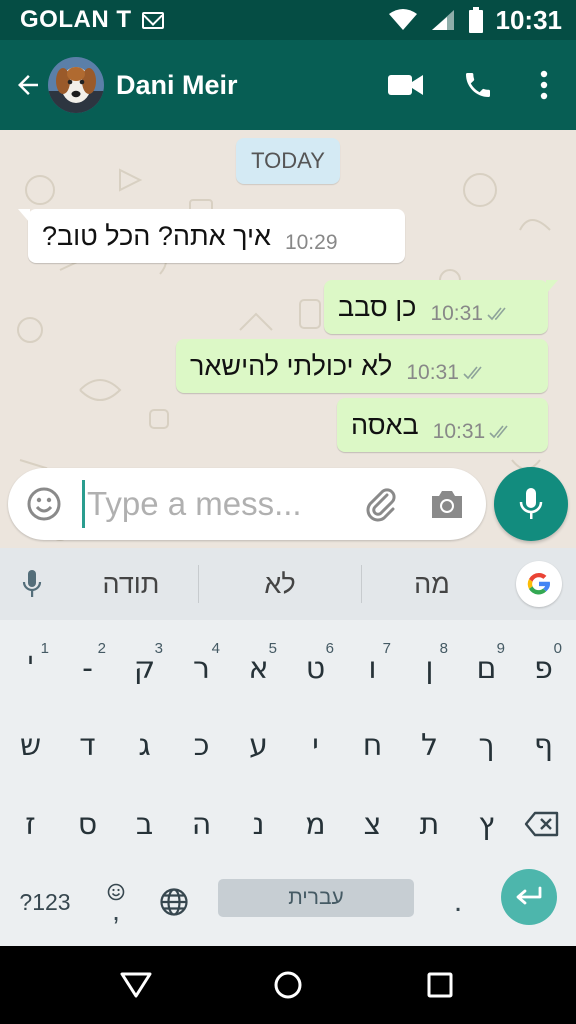  I want to click on key: נ, so click(258, 824).